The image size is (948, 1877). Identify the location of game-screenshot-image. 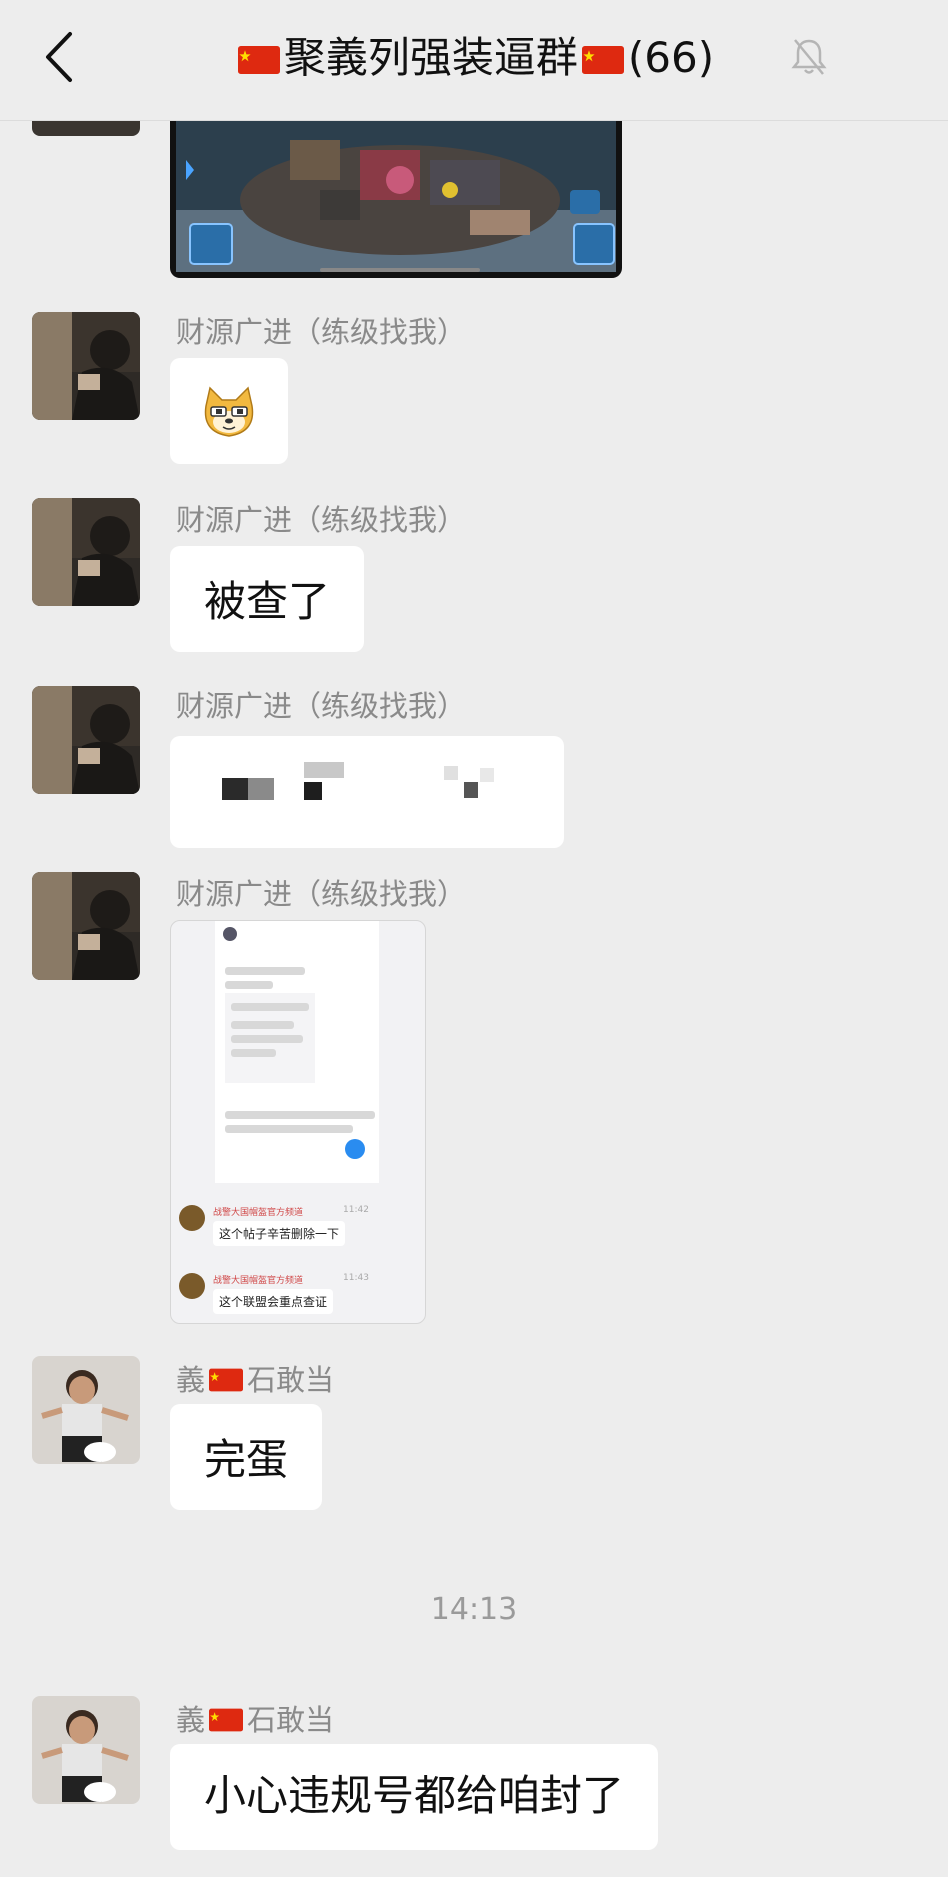
(396, 199).